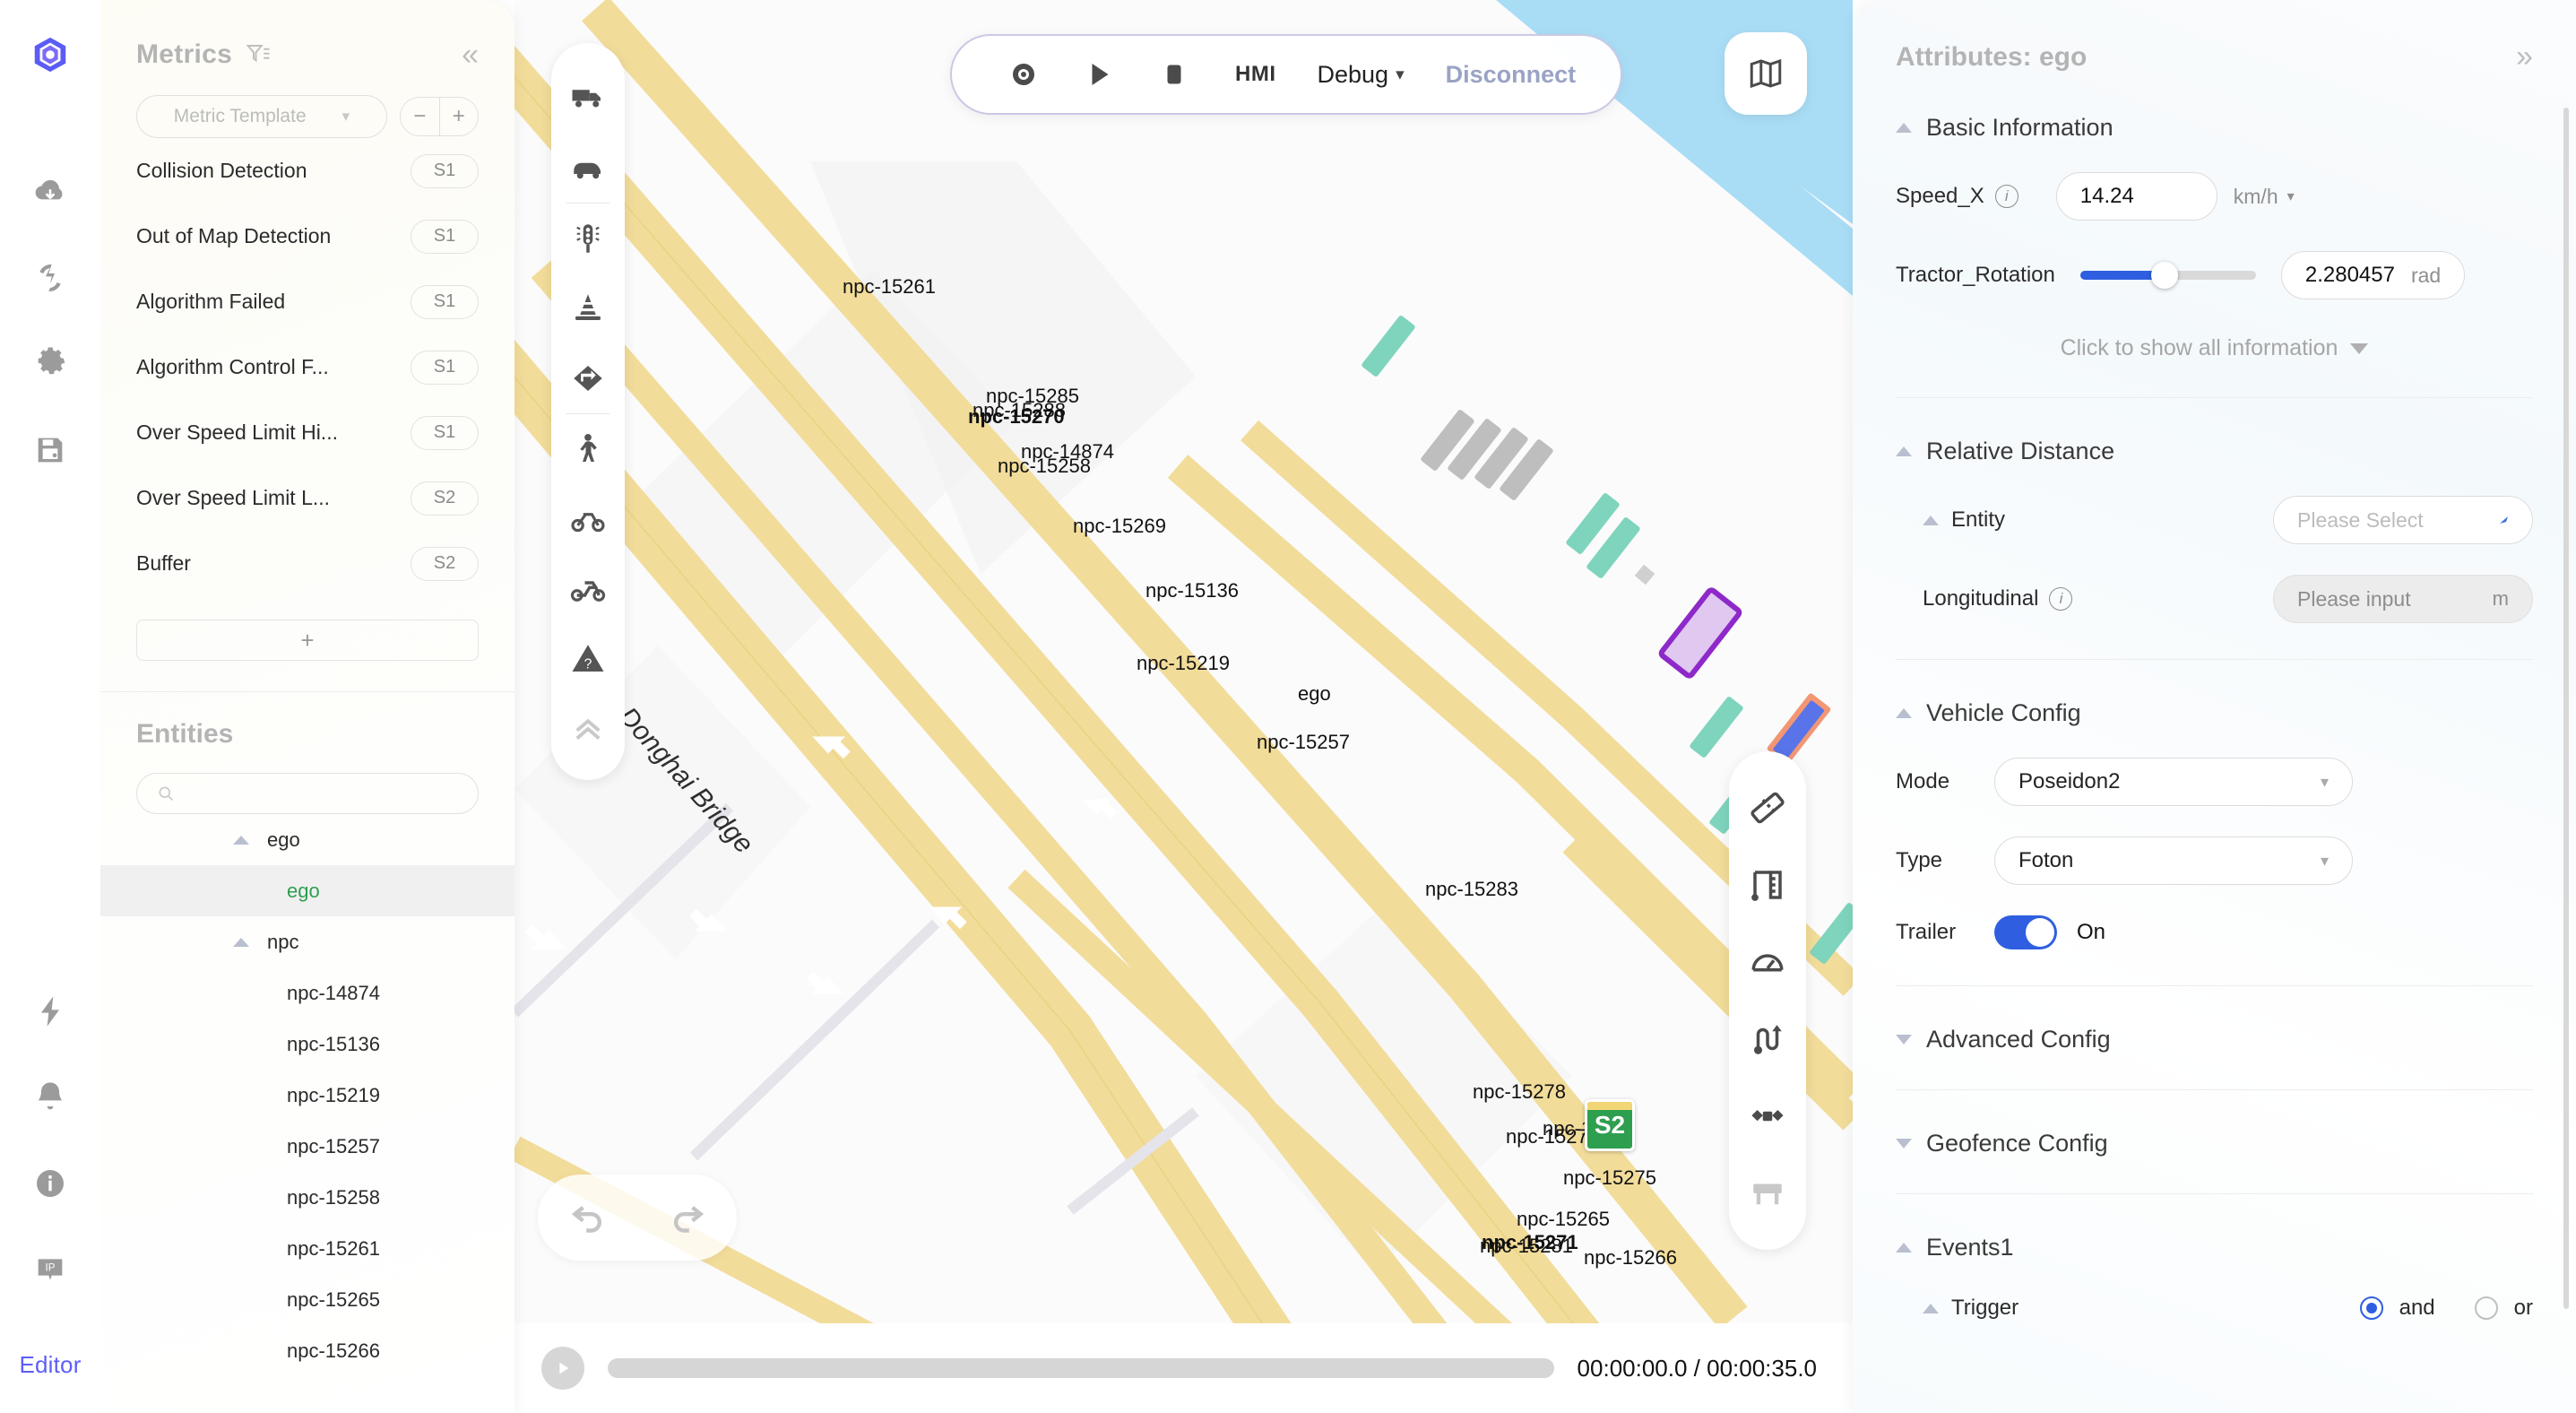 The width and height of the screenshot is (2576, 1413). Describe the element at coordinates (50, 1269) in the screenshot. I see `ip-tag-icon: IP` at that location.